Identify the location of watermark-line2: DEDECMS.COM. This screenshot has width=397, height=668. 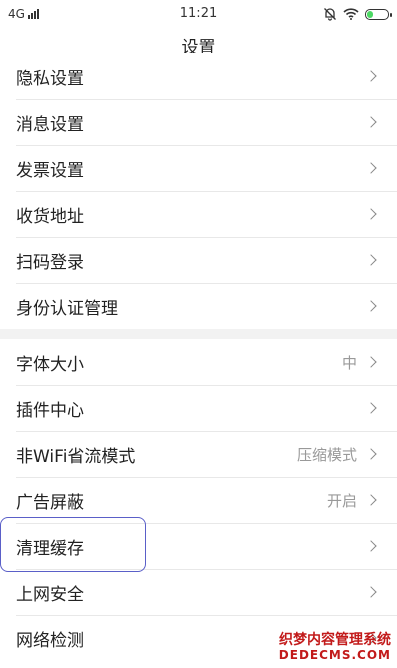
(334, 654).